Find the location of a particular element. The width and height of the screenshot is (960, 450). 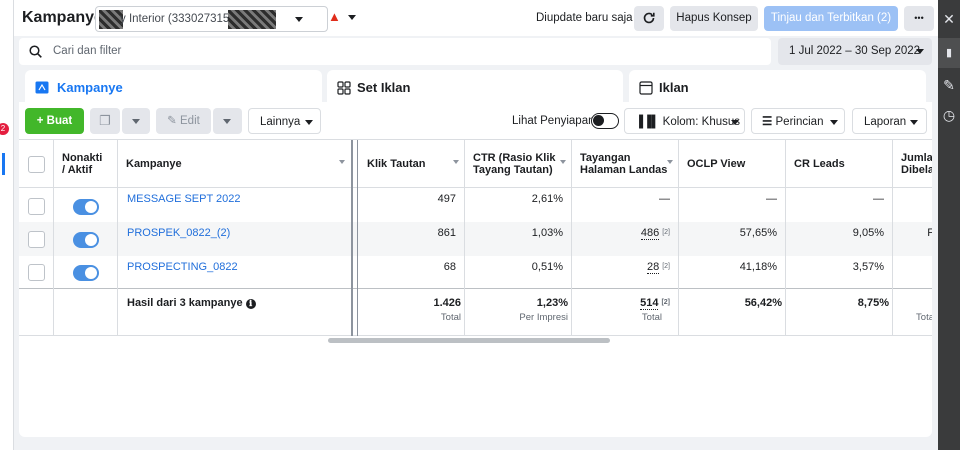

notification-count-badge: 2 is located at coordinates (4, 129).